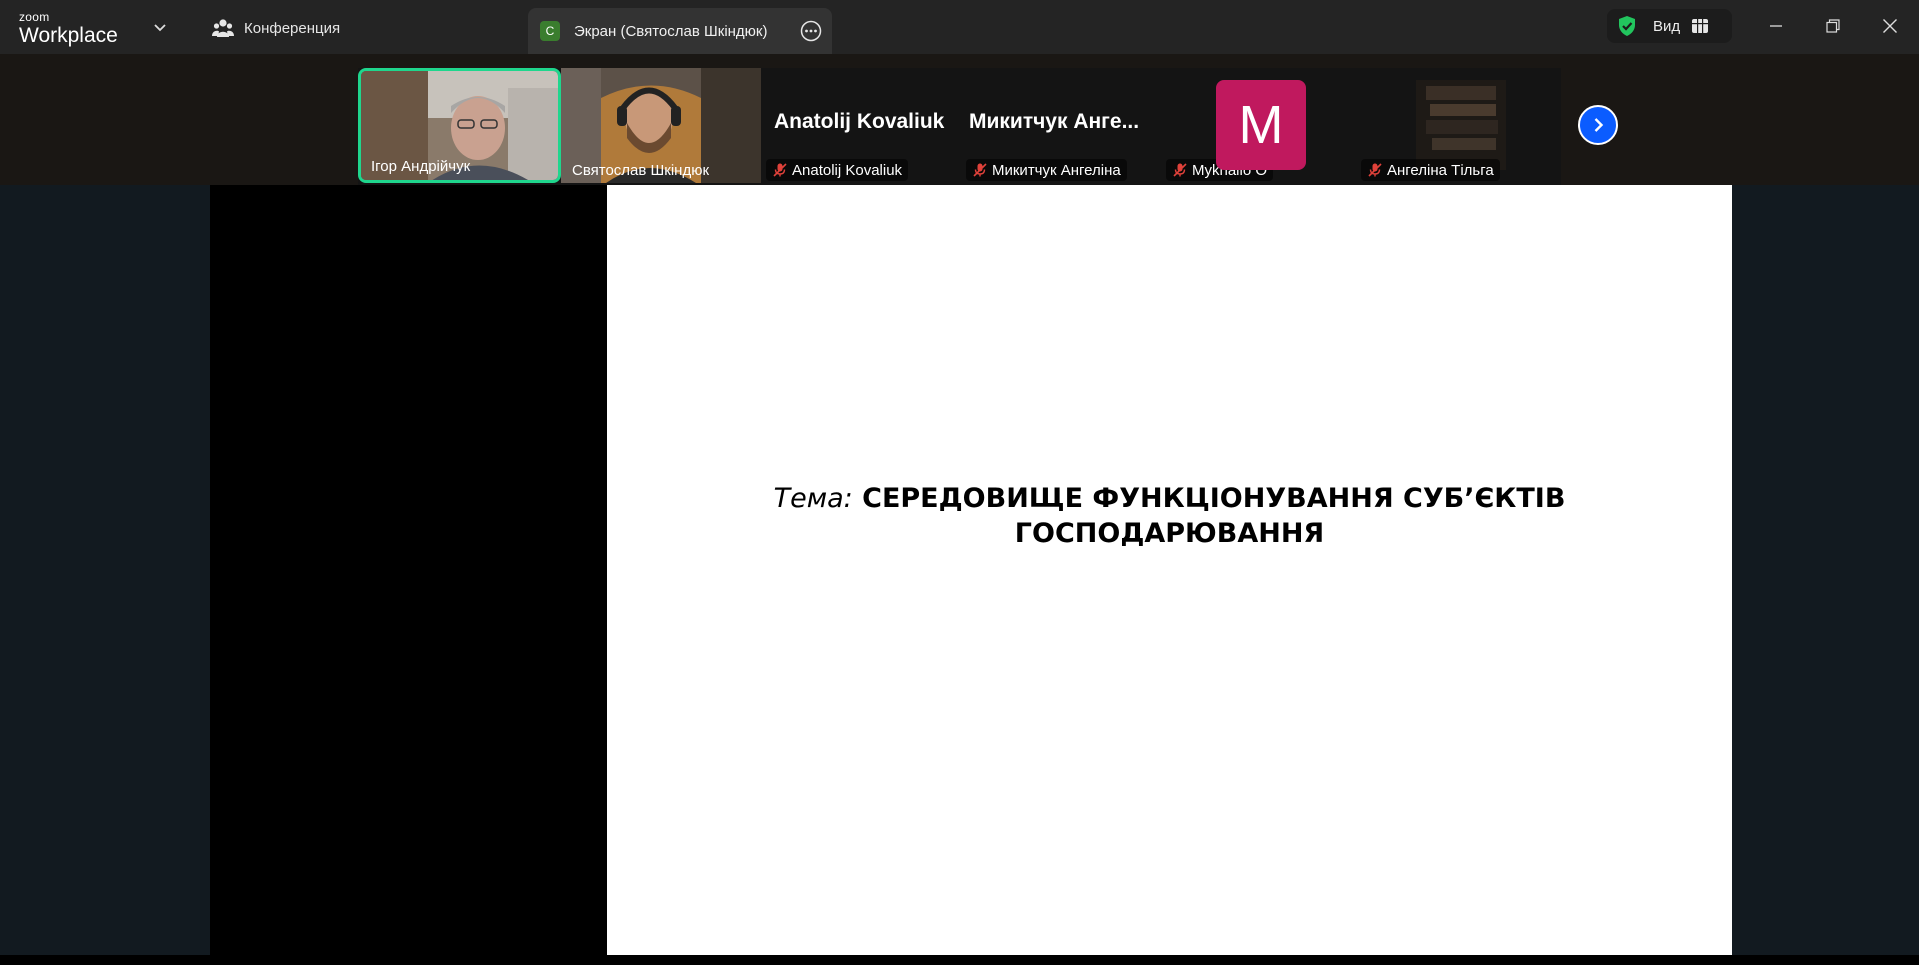 Image resolution: width=1919 pixels, height=965 pixels. Describe the element at coordinates (1700, 26) in the screenshot. I see `grid-icon` at that location.